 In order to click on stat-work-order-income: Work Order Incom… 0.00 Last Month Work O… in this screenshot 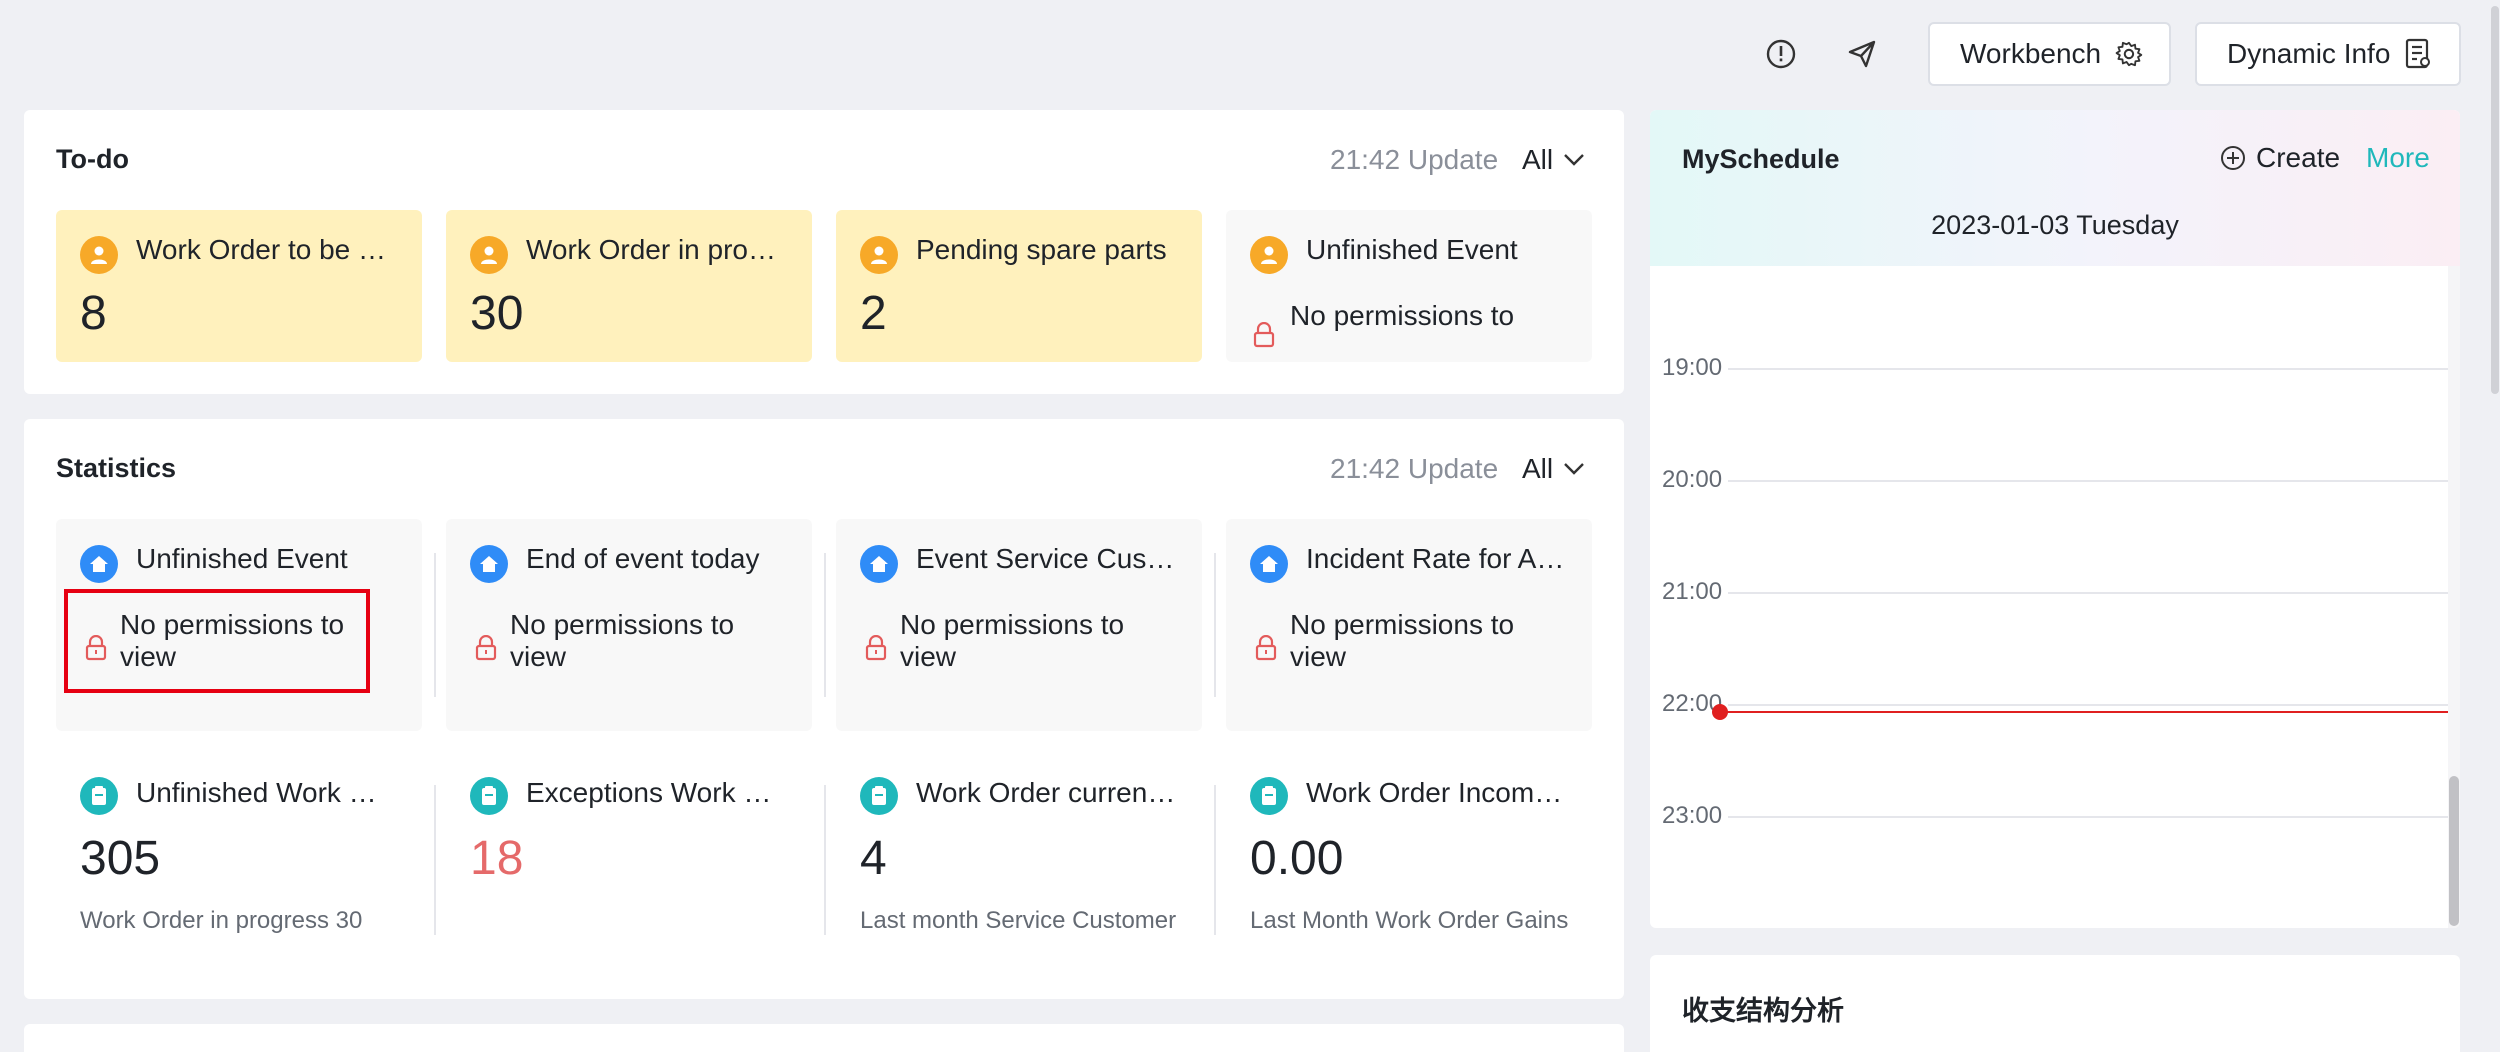, I will do `click(1425, 862)`.